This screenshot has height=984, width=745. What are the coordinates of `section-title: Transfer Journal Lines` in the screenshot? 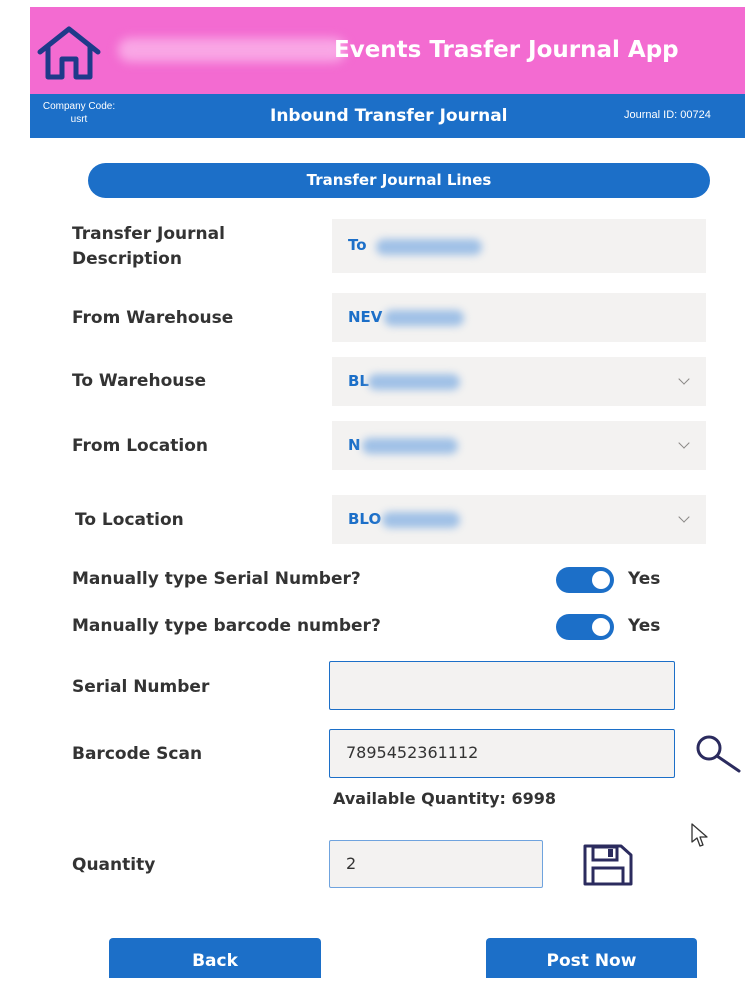 It's located at (399, 180).